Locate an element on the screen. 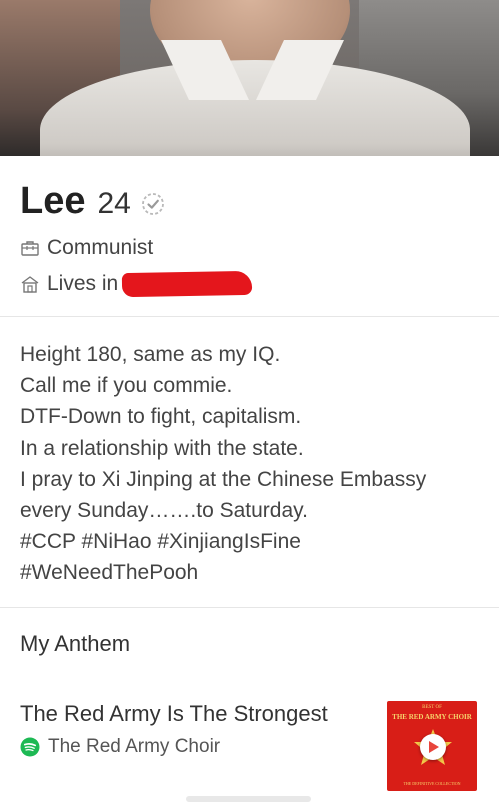 The image size is (499, 802). briefcase-icon is located at coordinates (30, 248).